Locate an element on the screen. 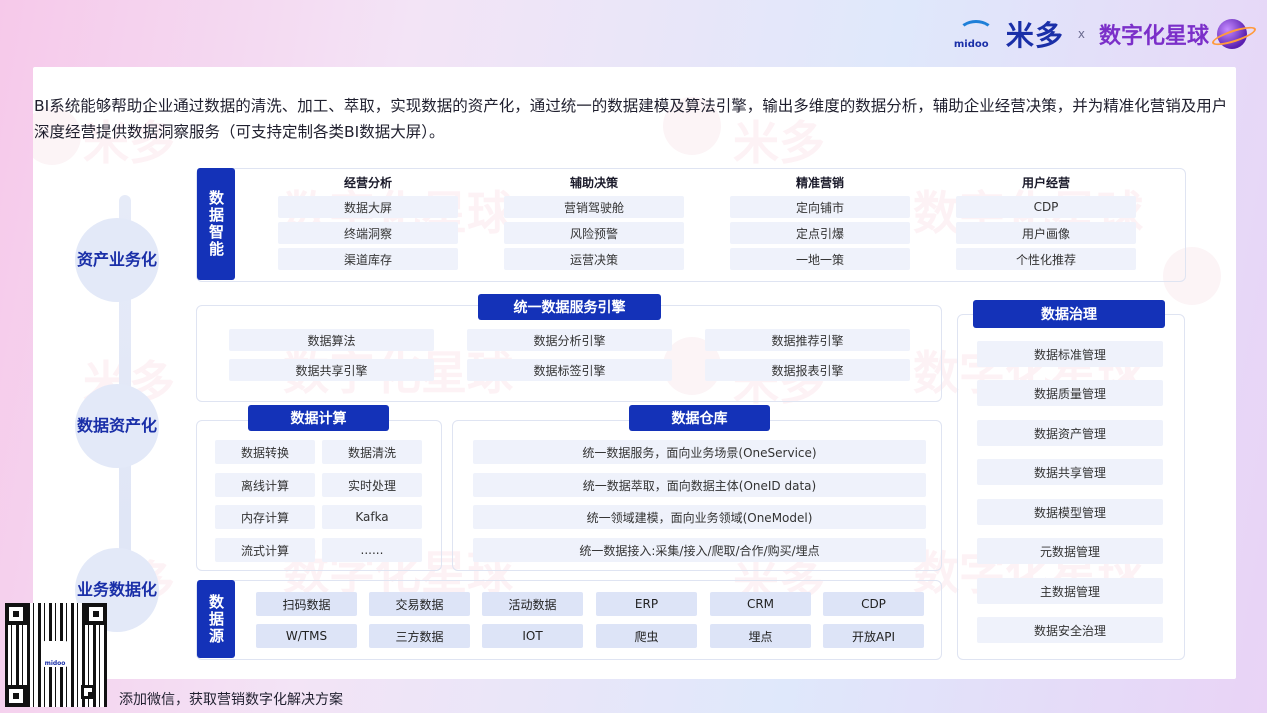 This screenshot has width=1267, height=713. column-header: 经营分析 is located at coordinates (367, 183).